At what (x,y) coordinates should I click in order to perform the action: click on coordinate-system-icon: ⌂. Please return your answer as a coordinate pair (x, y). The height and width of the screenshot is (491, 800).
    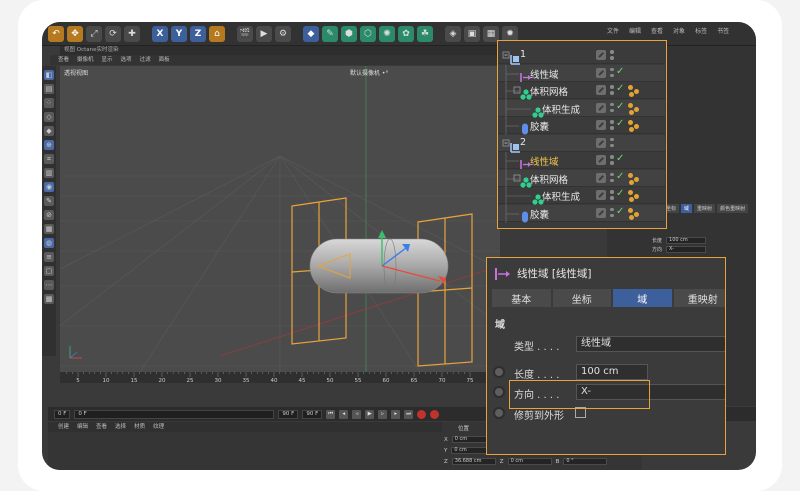
    Looking at the image, I should click on (217, 33).